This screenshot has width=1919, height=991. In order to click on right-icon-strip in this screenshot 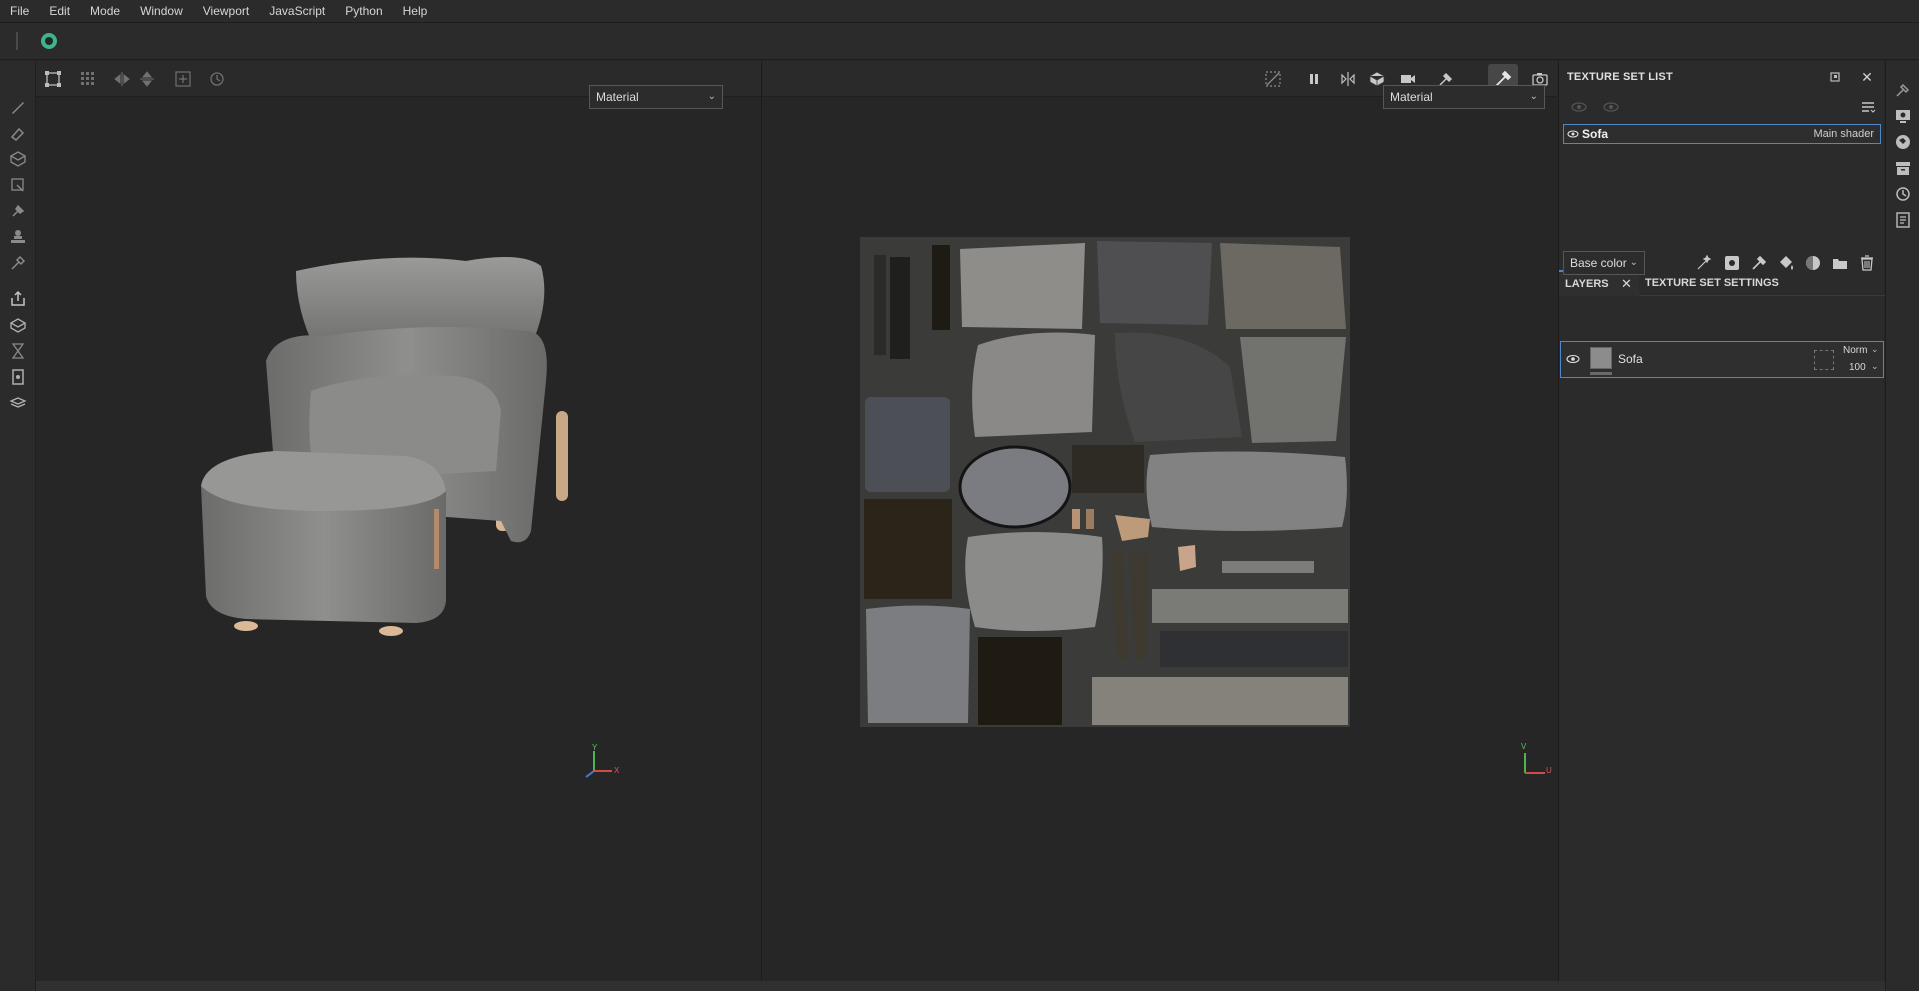, I will do `click(1902, 526)`.